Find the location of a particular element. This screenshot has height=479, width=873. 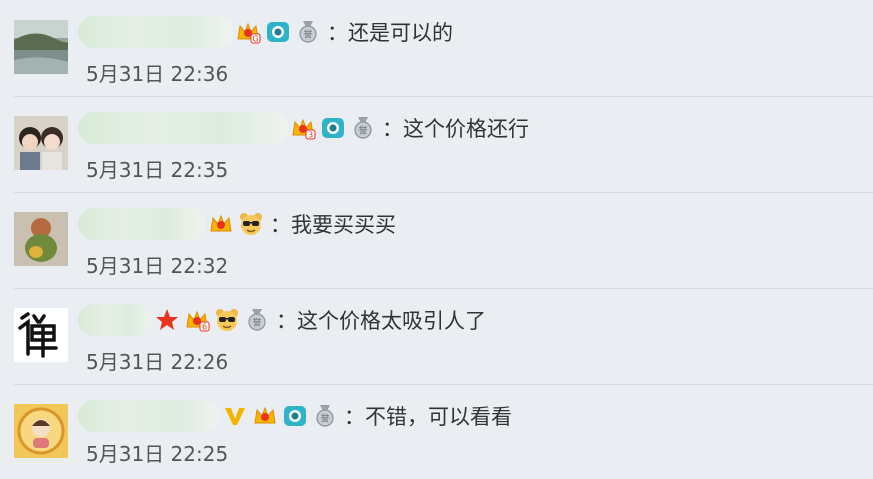

svg-text: G is located at coordinates (255, 39).